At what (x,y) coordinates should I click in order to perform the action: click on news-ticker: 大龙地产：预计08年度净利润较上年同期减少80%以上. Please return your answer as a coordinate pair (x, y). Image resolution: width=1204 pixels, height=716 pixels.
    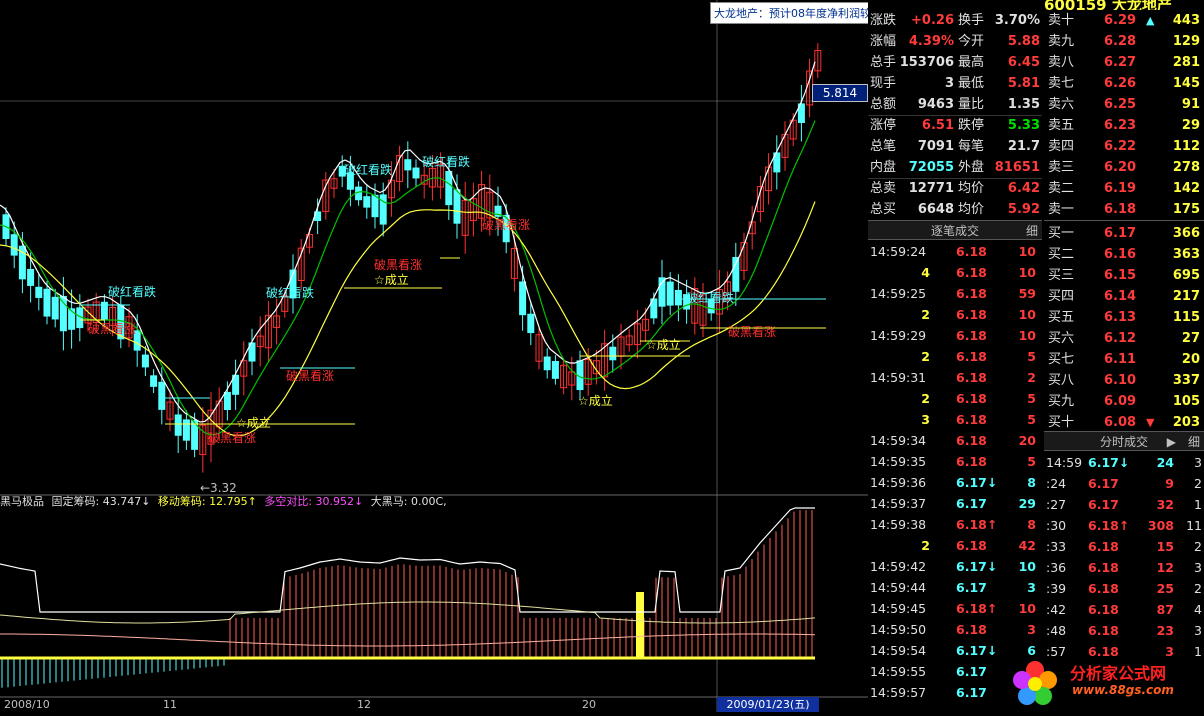
    Looking at the image, I should click on (789, 13).